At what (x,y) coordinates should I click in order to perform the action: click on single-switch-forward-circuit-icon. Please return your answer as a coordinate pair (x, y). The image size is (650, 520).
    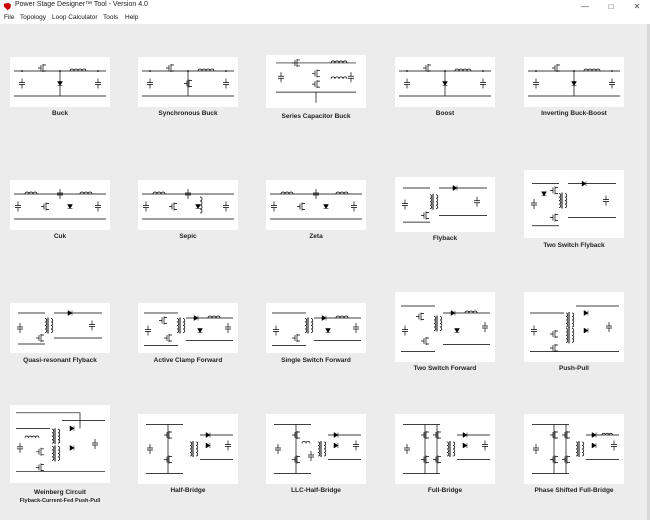
    Looking at the image, I should click on (316, 328).